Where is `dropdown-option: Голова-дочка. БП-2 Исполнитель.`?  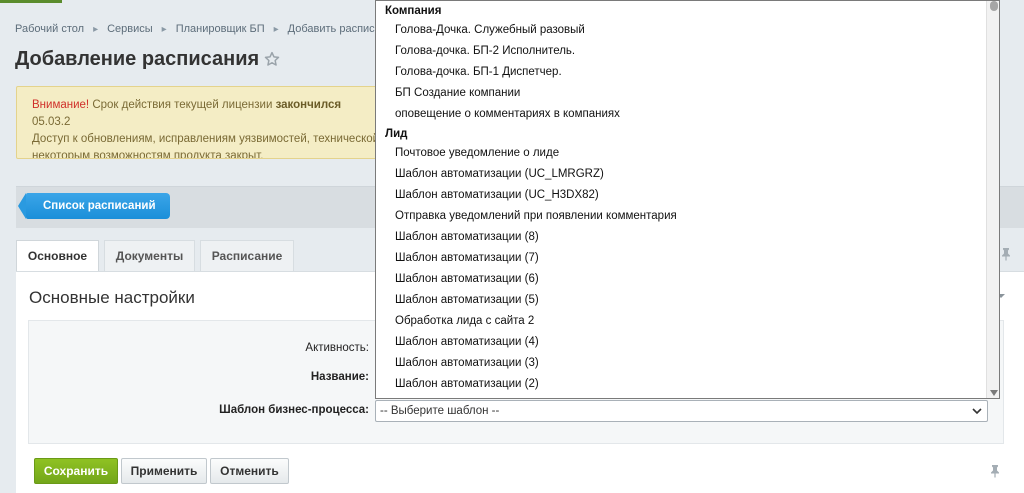 dropdown-option: Голова-дочка. БП-2 Исполнитель. is located at coordinates (485, 51).